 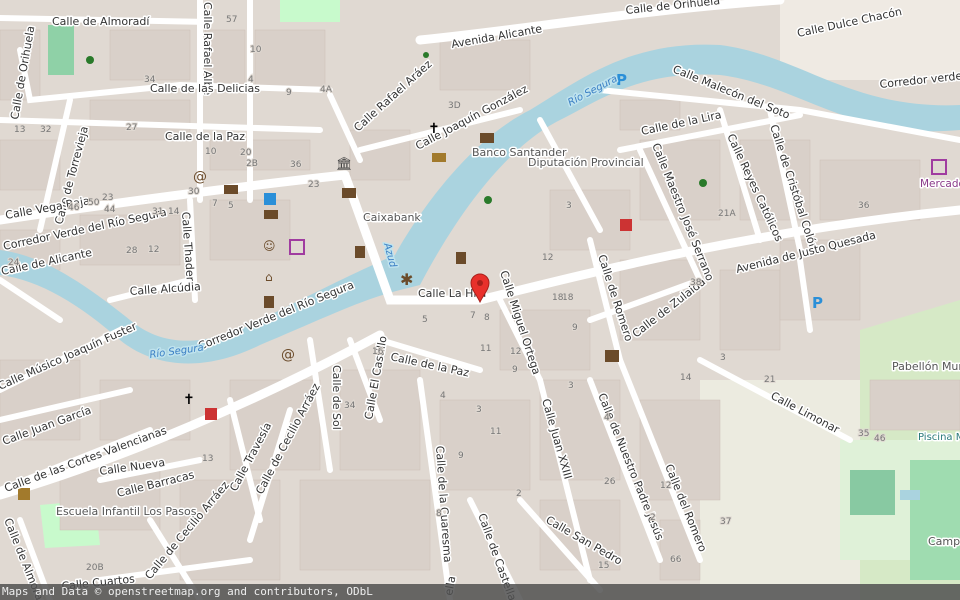 What do you see at coordinates (727, 214) in the screenshot?
I see `house-number: 21A` at bounding box center [727, 214].